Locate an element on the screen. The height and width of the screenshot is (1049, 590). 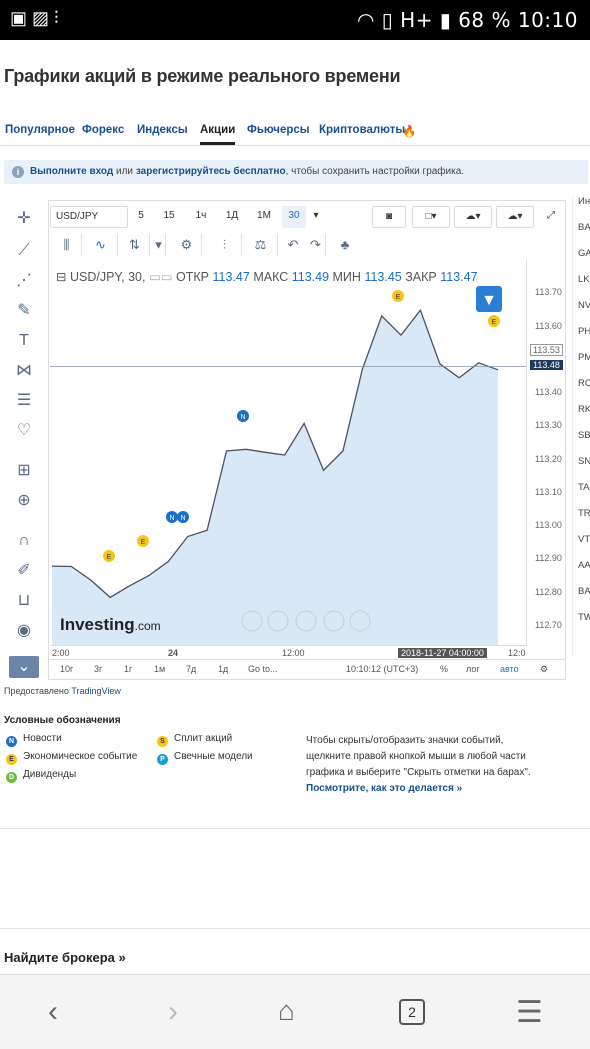
symbol-input: USD/JPY is located at coordinates (89, 217).